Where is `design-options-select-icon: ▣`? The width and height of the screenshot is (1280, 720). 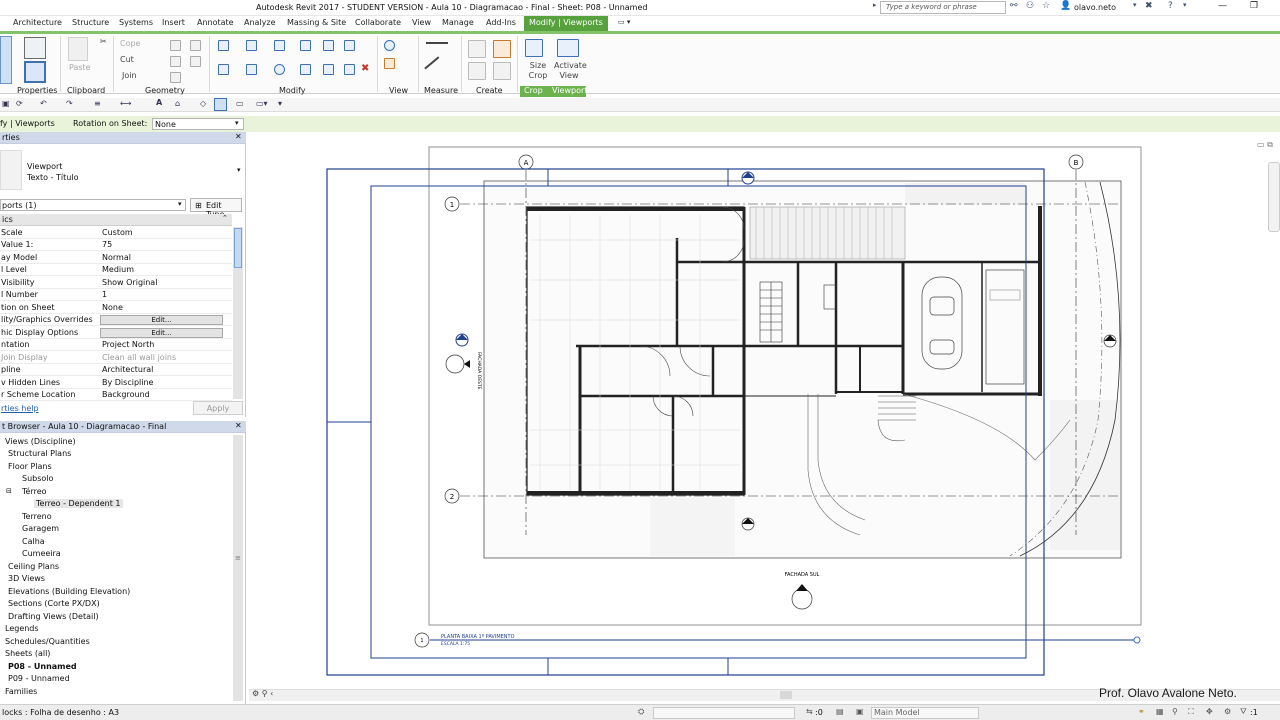 design-options-select-icon: ▣ is located at coordinates (860, 711).